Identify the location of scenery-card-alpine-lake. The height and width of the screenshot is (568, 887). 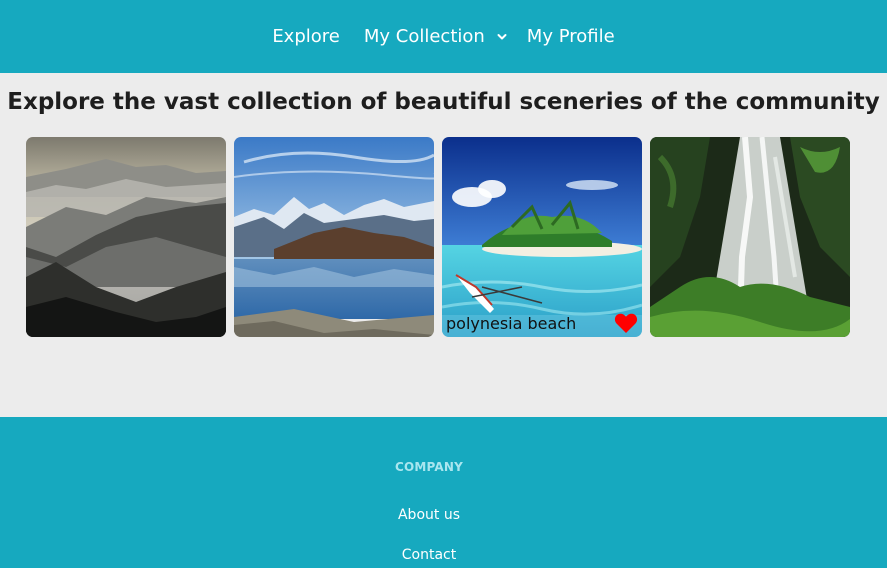
(334, 237).